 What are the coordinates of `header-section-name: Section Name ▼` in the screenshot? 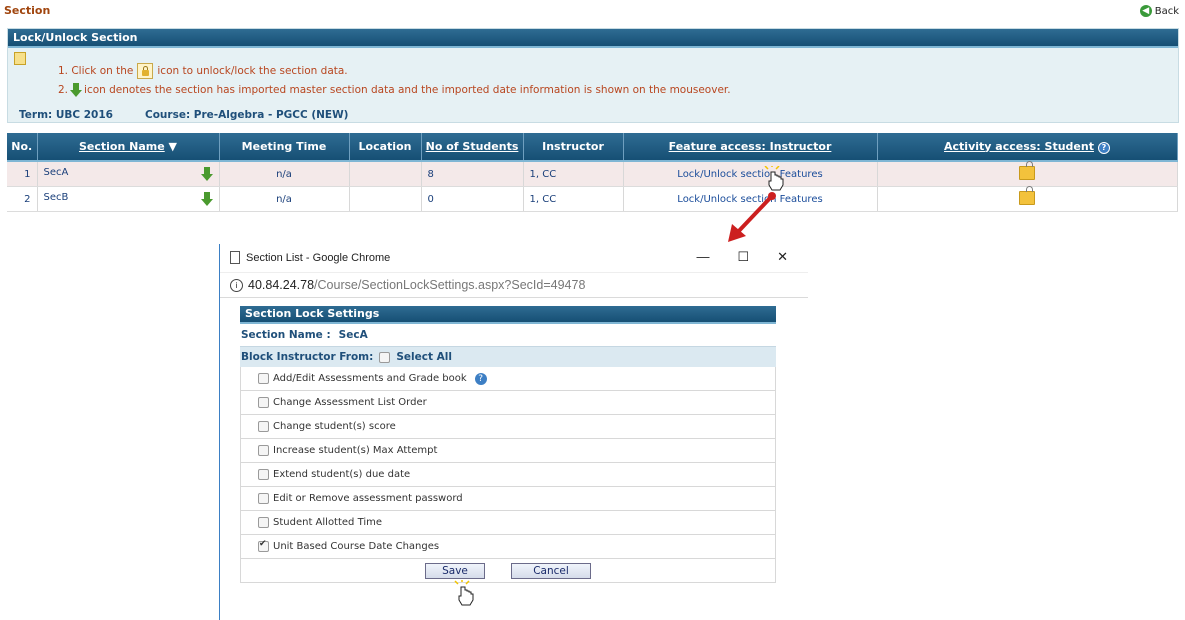 It's located at (128, 147).